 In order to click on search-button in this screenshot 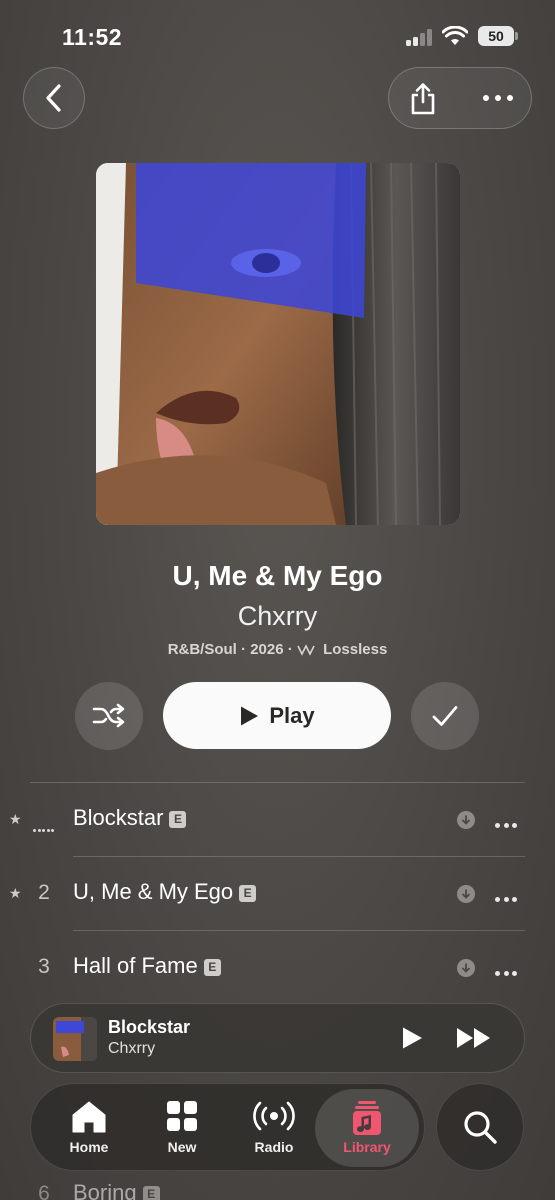, I will do `click(480, 1127)`.